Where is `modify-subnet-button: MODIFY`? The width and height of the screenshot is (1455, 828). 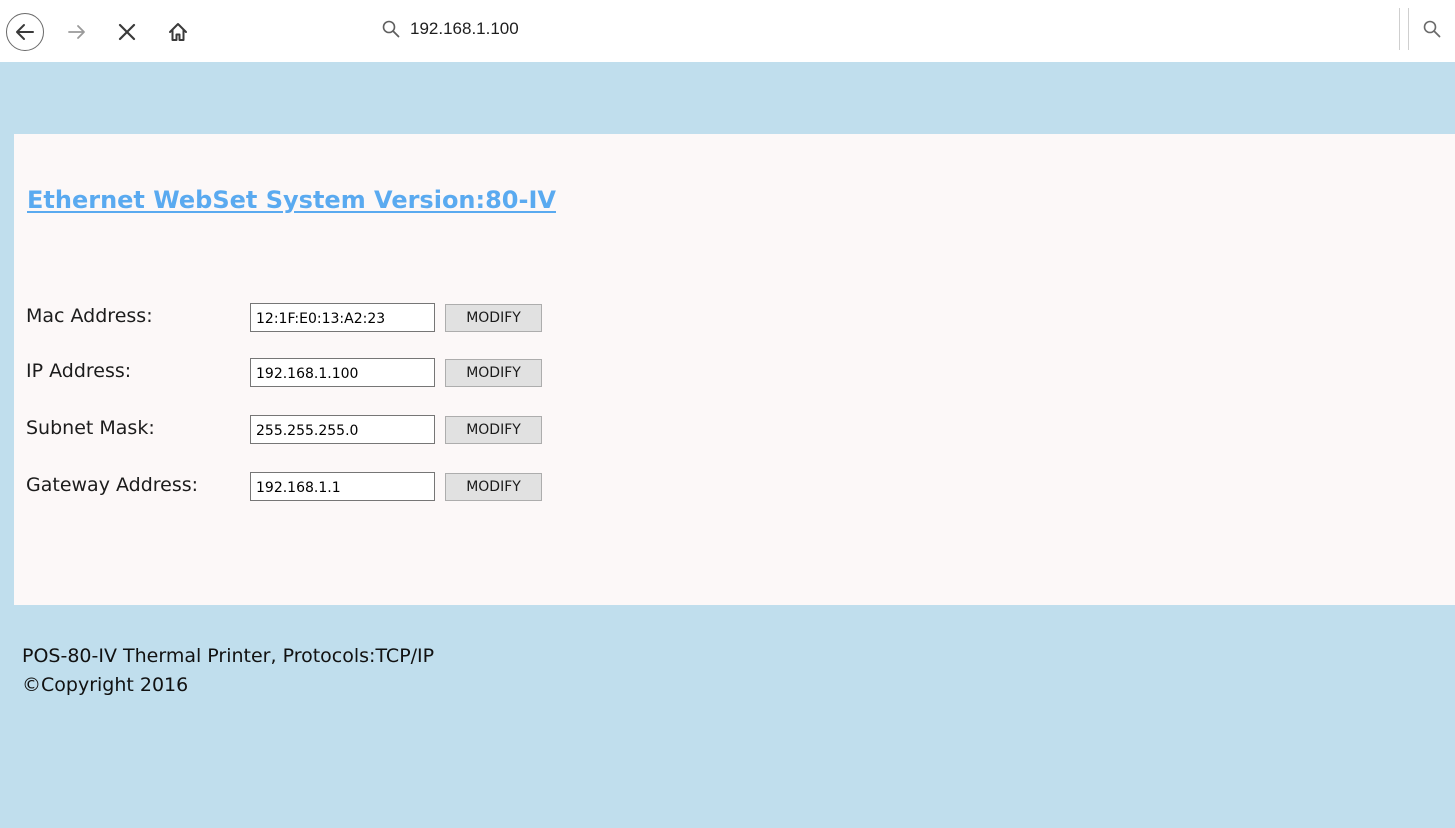
modify-subnet-button: MODIFY is located at coordinates (493, 430).